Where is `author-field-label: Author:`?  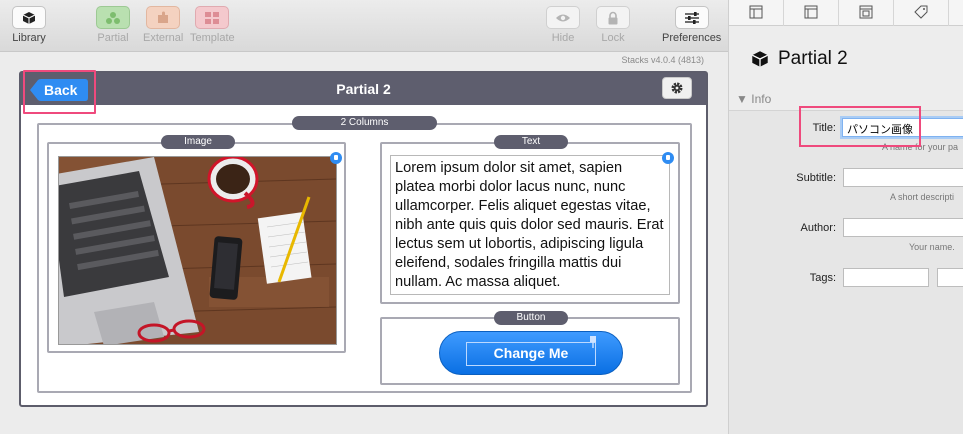 author-field-label: Author: is located at coordinates (818, 228).